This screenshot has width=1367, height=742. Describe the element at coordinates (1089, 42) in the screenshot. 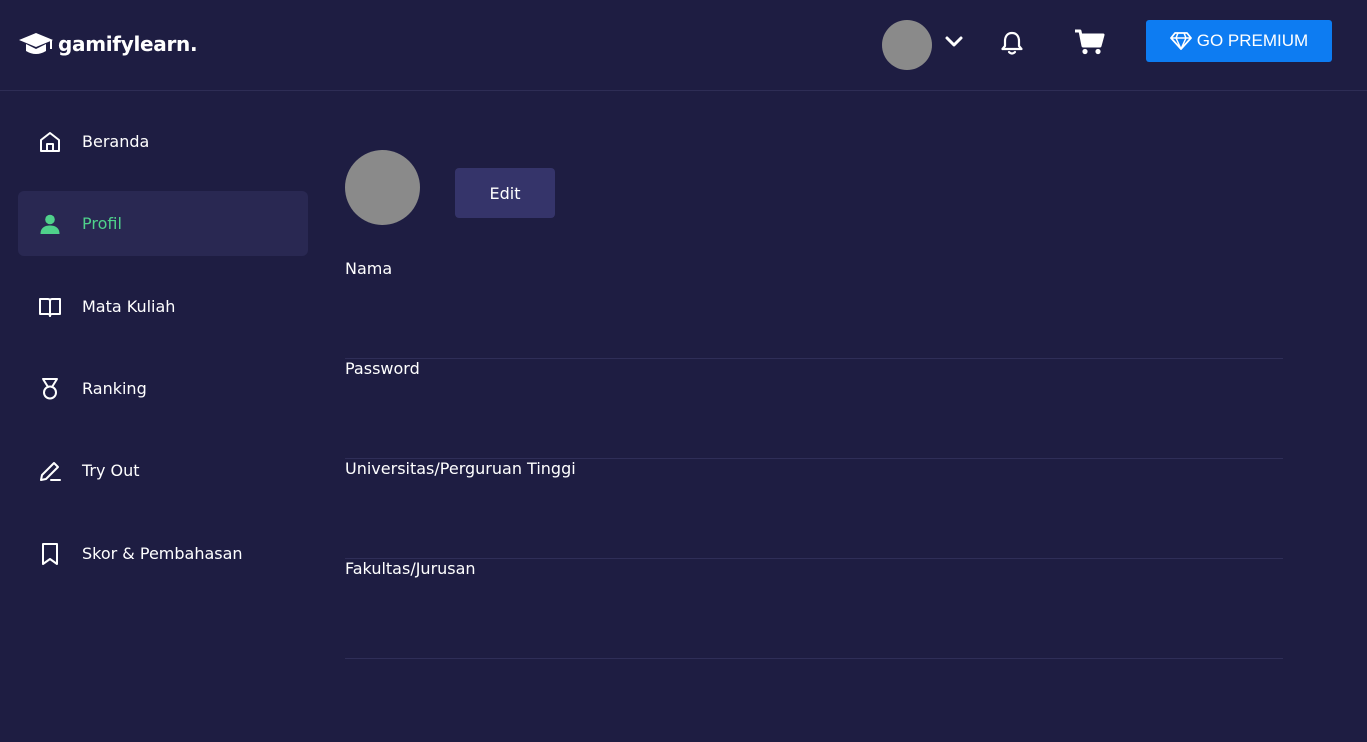

I see `cart-icon` at that location.